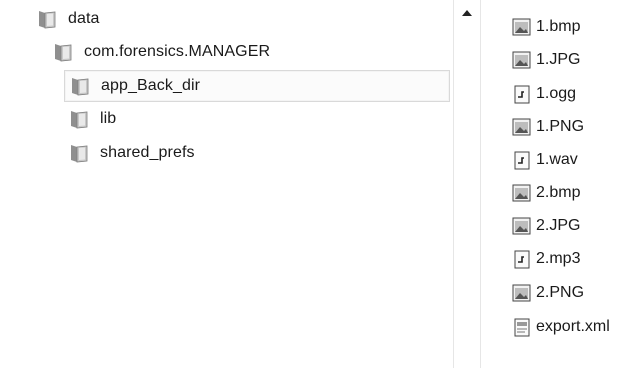 The height and width of the screenshot is (368, 635). I want to click on file-item: 2.JPG, so click(545, 226).